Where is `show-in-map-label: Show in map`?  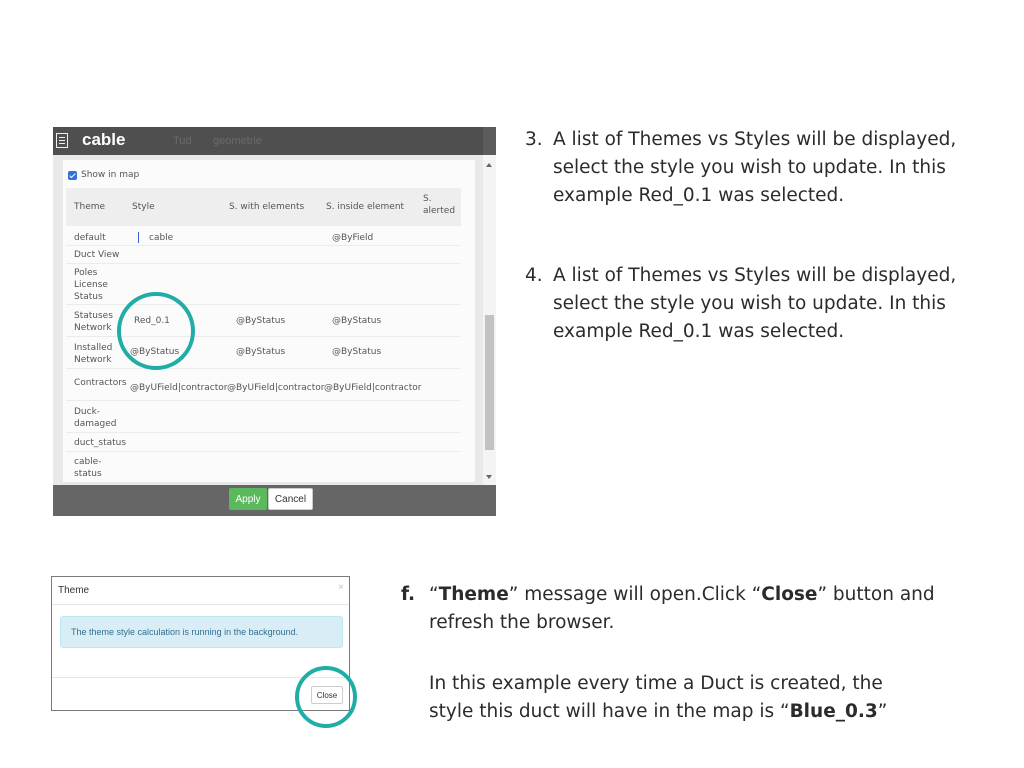
show-in-map-label: Show in map is located at coordinates (110, 175).